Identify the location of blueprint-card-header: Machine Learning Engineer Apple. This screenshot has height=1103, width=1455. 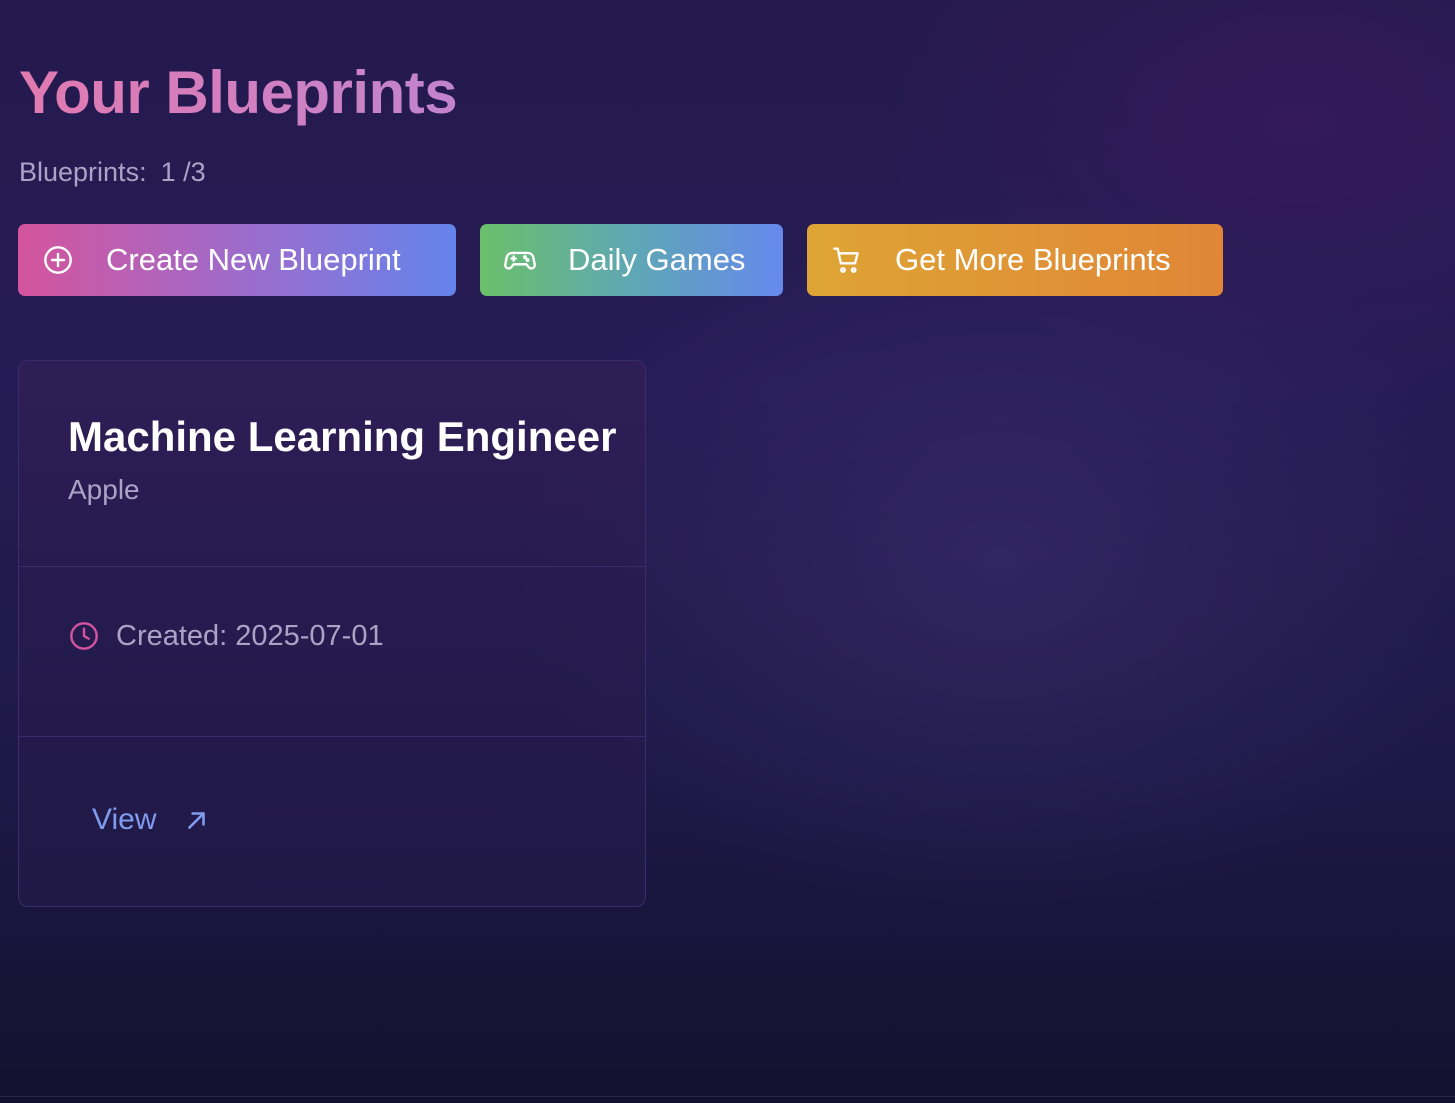
(332, 464).